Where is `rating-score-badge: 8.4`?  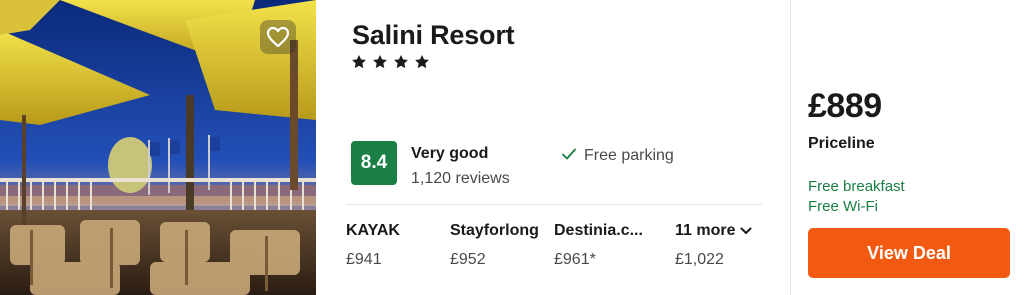
rating-score-badge: 8.4 is located at coordinates (374, 163).